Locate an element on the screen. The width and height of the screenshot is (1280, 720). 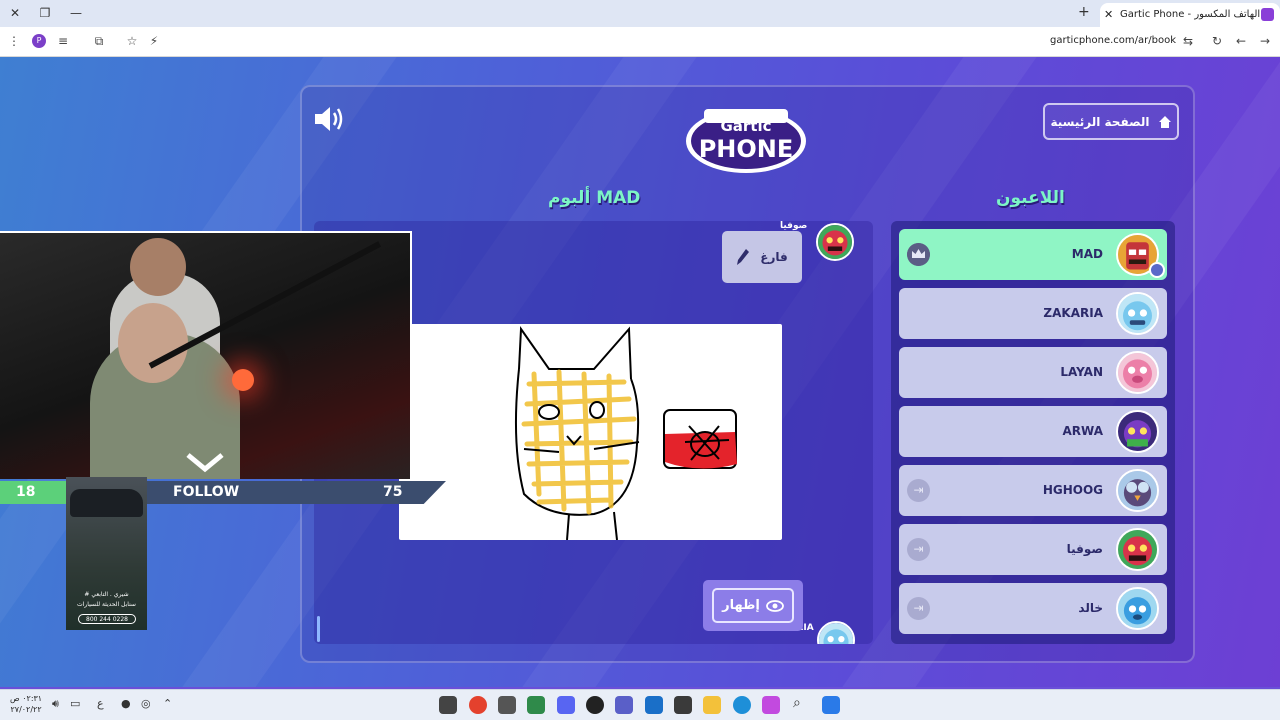
album-scroll-indicator is located at coordinates (318, 629).